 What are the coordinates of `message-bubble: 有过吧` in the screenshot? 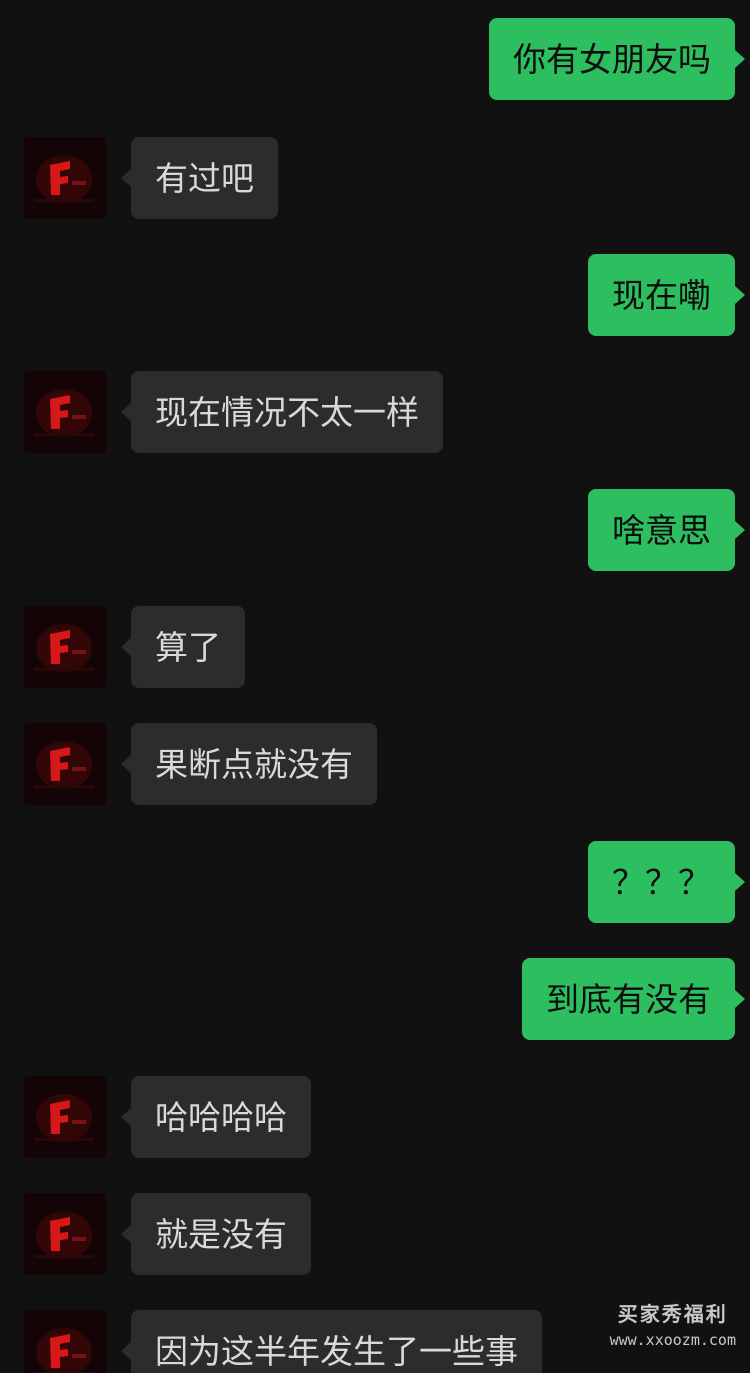 It's located at (204, 178).